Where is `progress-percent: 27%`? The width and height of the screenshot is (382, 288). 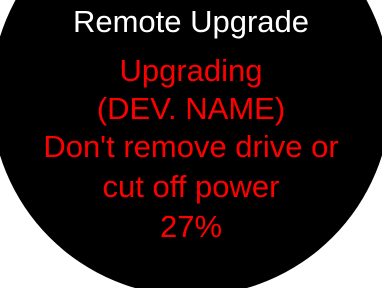 progress-percent: 27% is located at coordinates (191, 226).